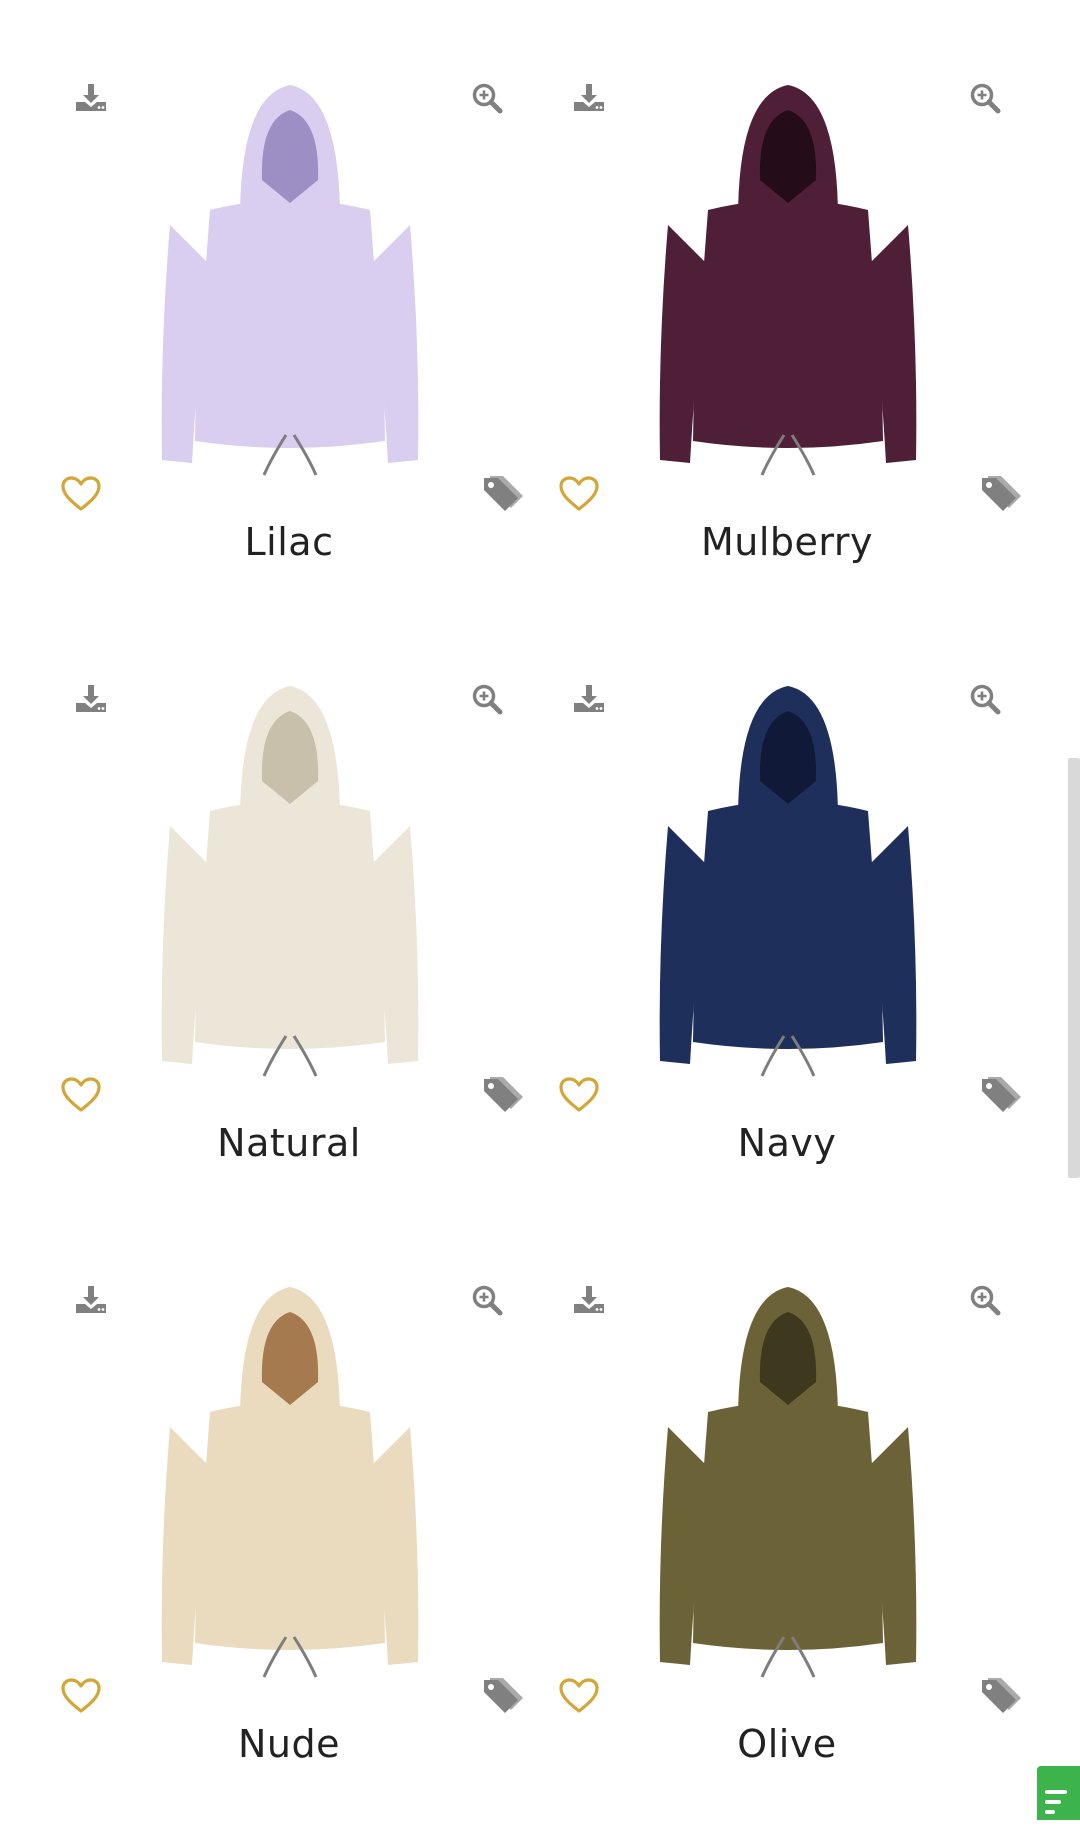 The width and height of the screenshot is (1080, 1848). I want to click on product-card-natural: Natural, so click(289, 946).